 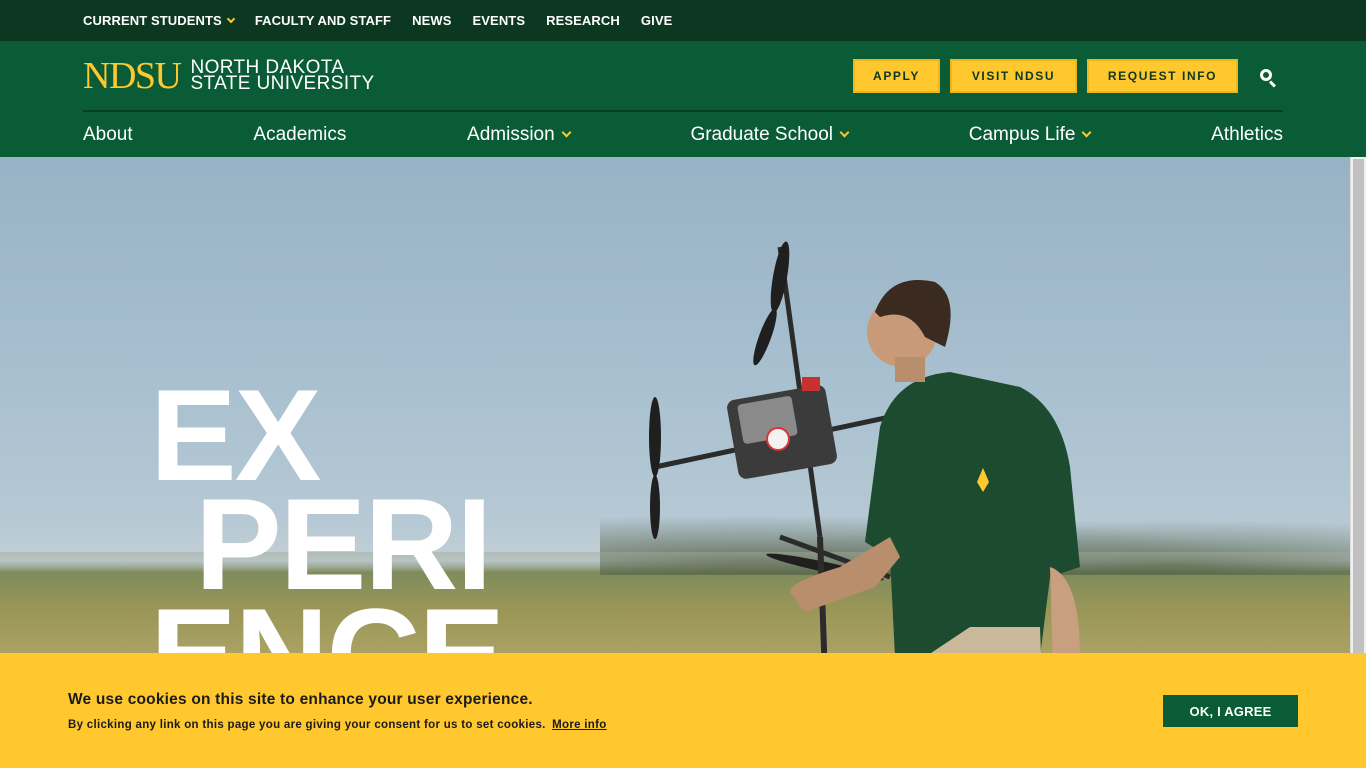 I want to click on drone-illustration, so click(x=770, y=459).